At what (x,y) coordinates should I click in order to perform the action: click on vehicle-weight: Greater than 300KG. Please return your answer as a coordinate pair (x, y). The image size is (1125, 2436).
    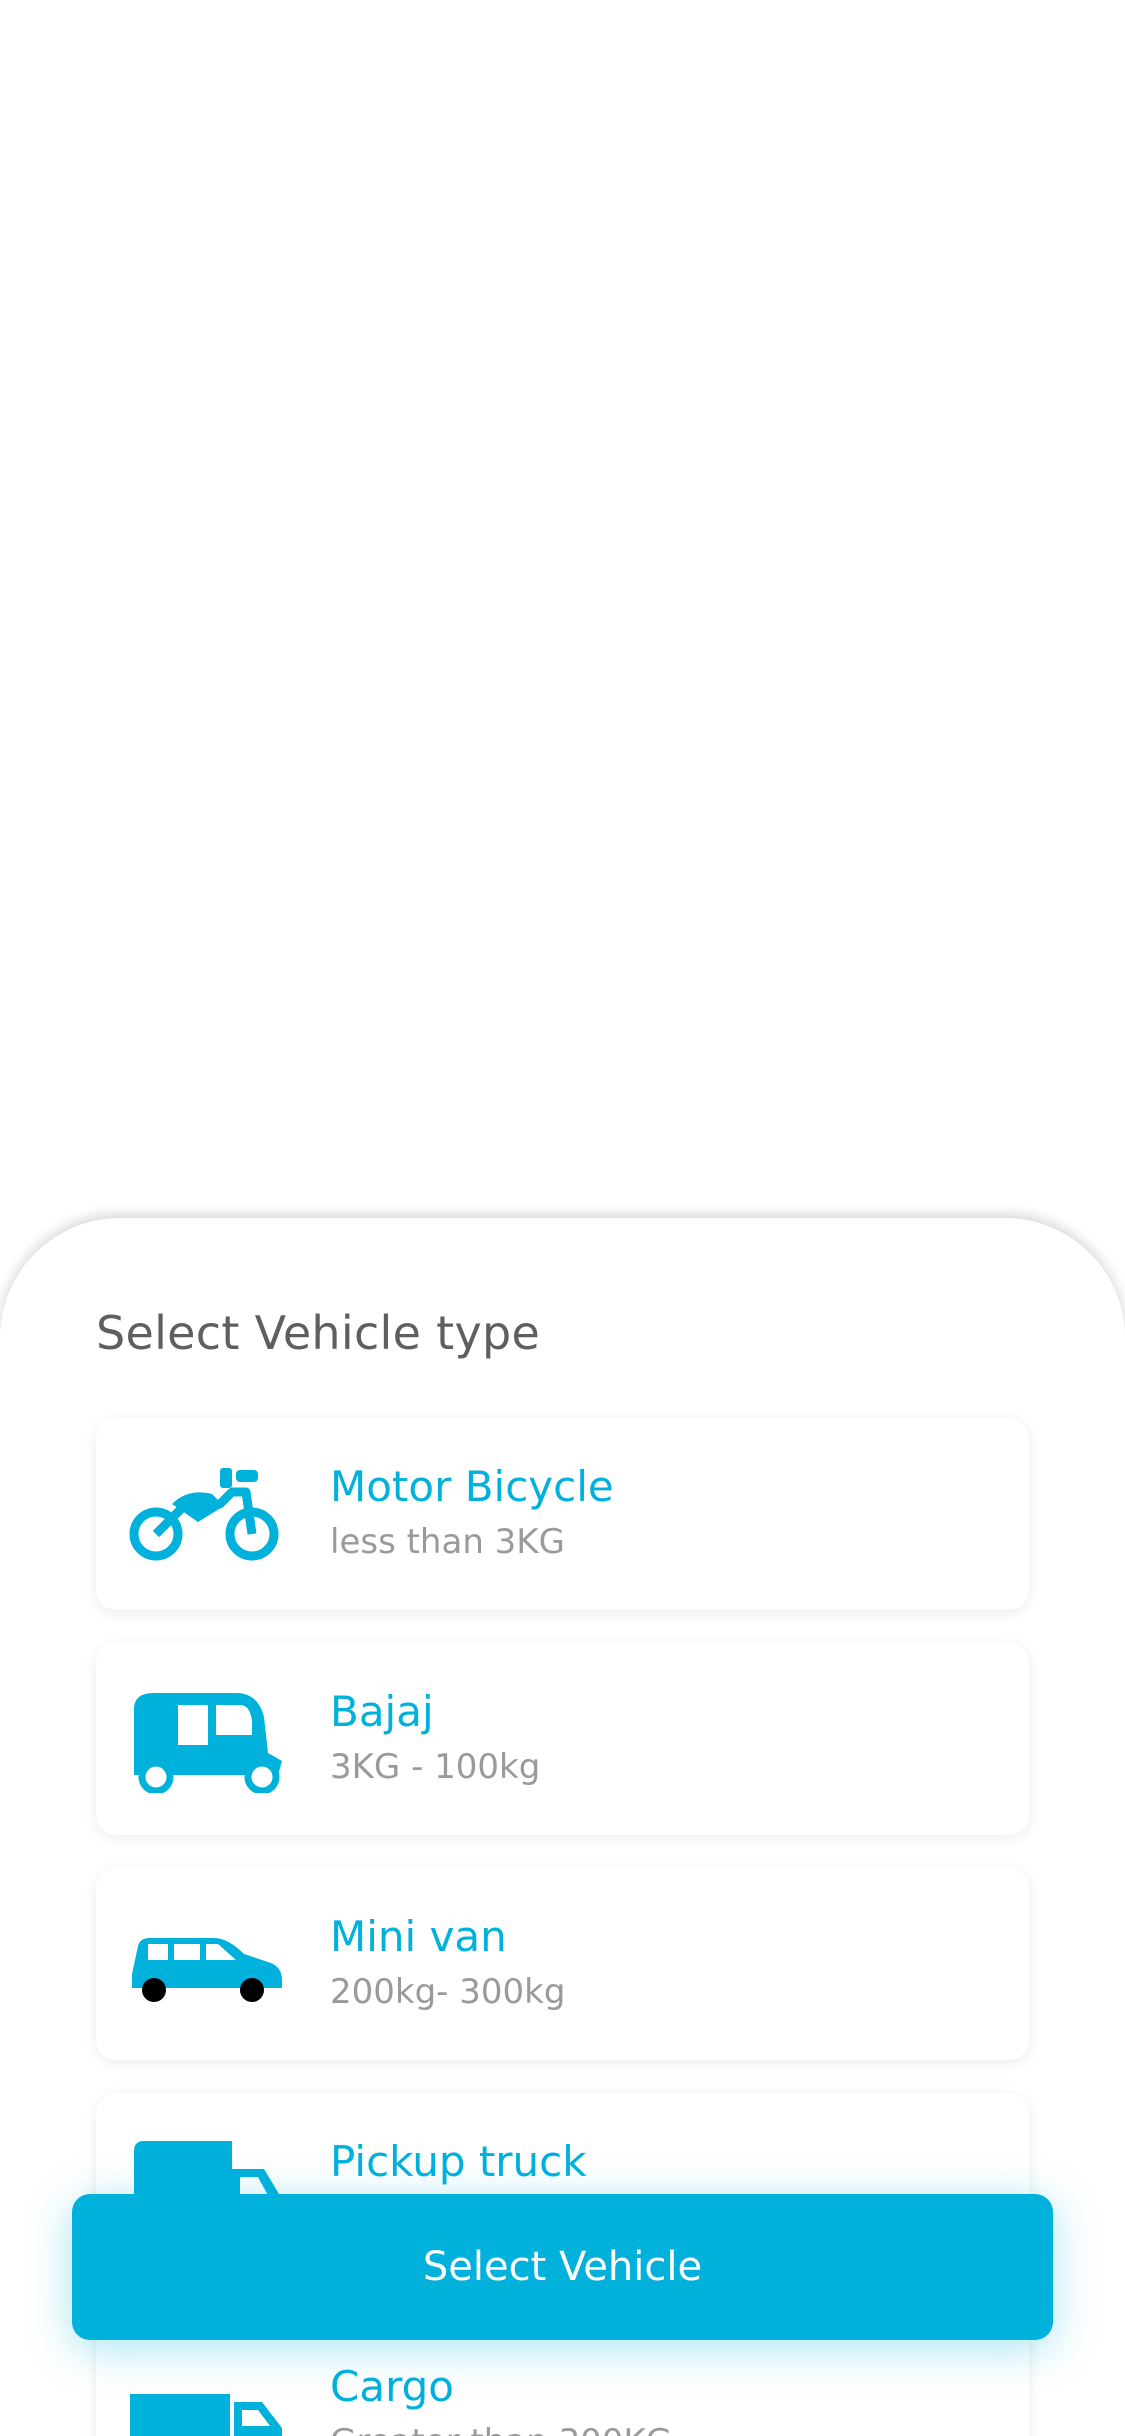
    Looking at the image, I should click on (501, 2429).